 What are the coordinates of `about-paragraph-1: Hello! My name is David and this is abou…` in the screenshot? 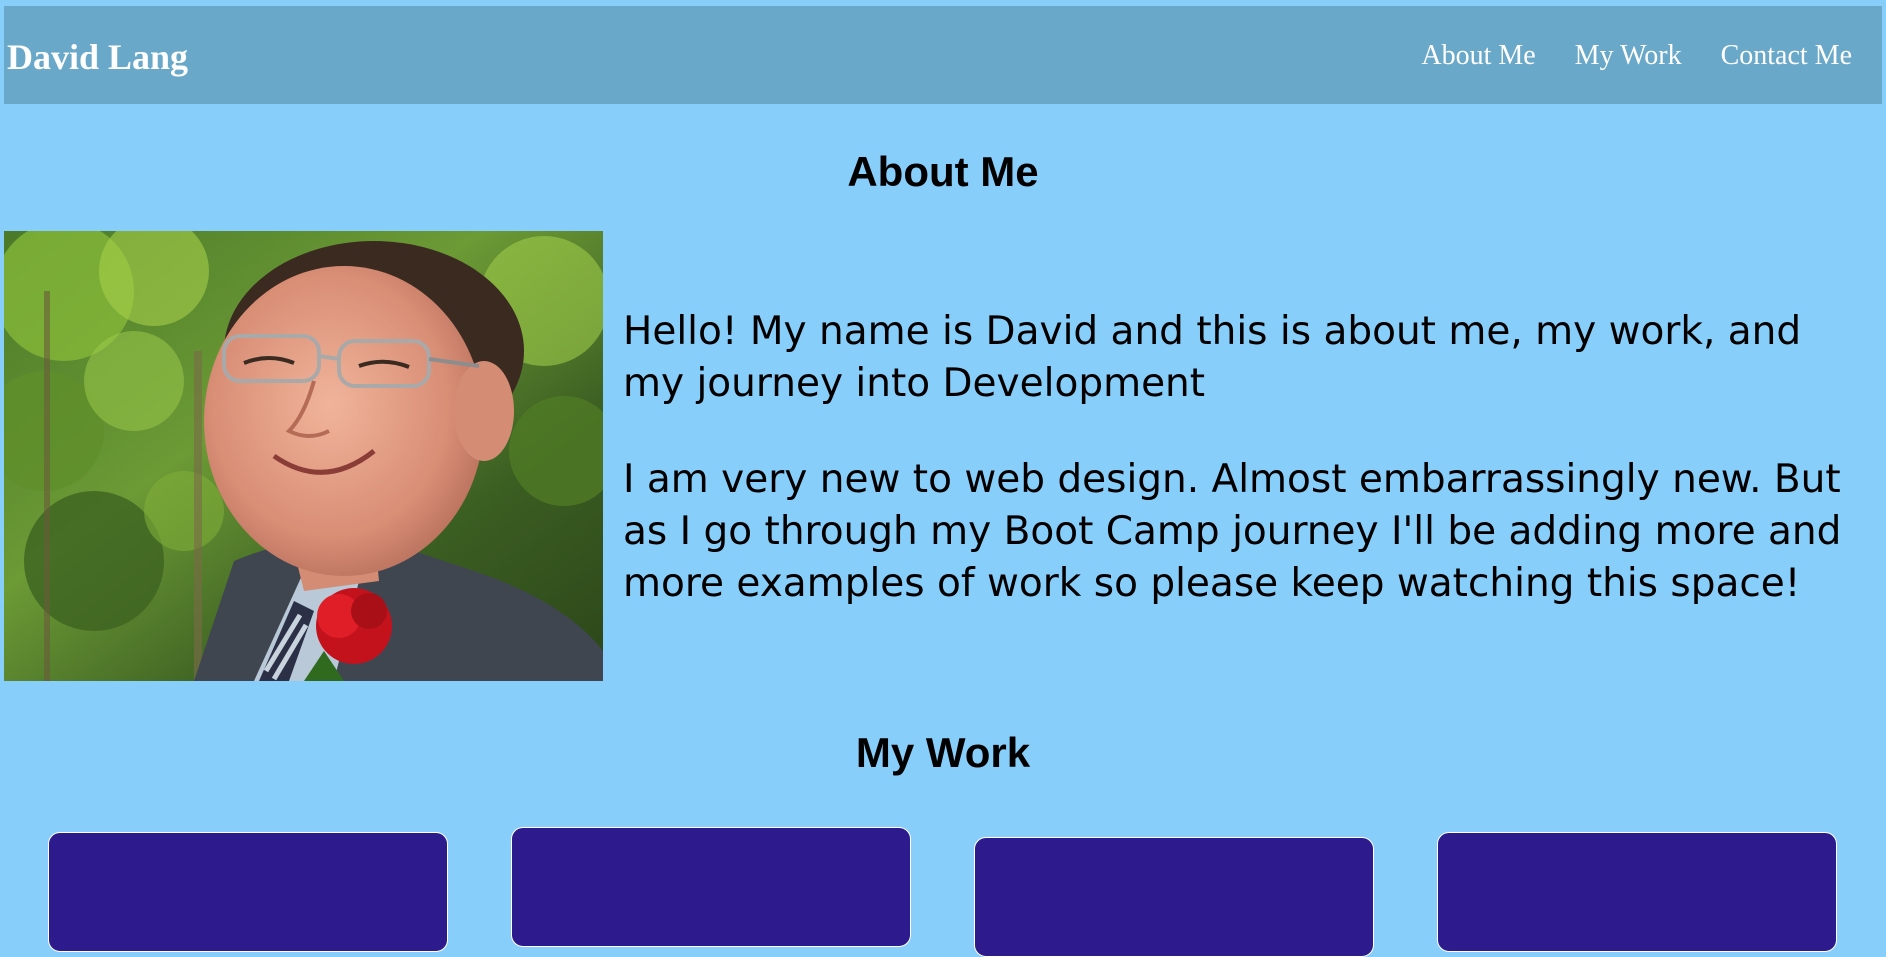 It's located at (1212, 357).